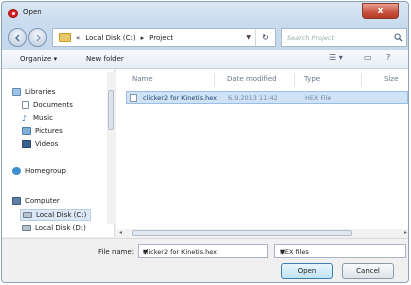 The height and width of the screenshot is (285, 411). I want to click on sidebar-item-videos: Videos, so click(40, 144).